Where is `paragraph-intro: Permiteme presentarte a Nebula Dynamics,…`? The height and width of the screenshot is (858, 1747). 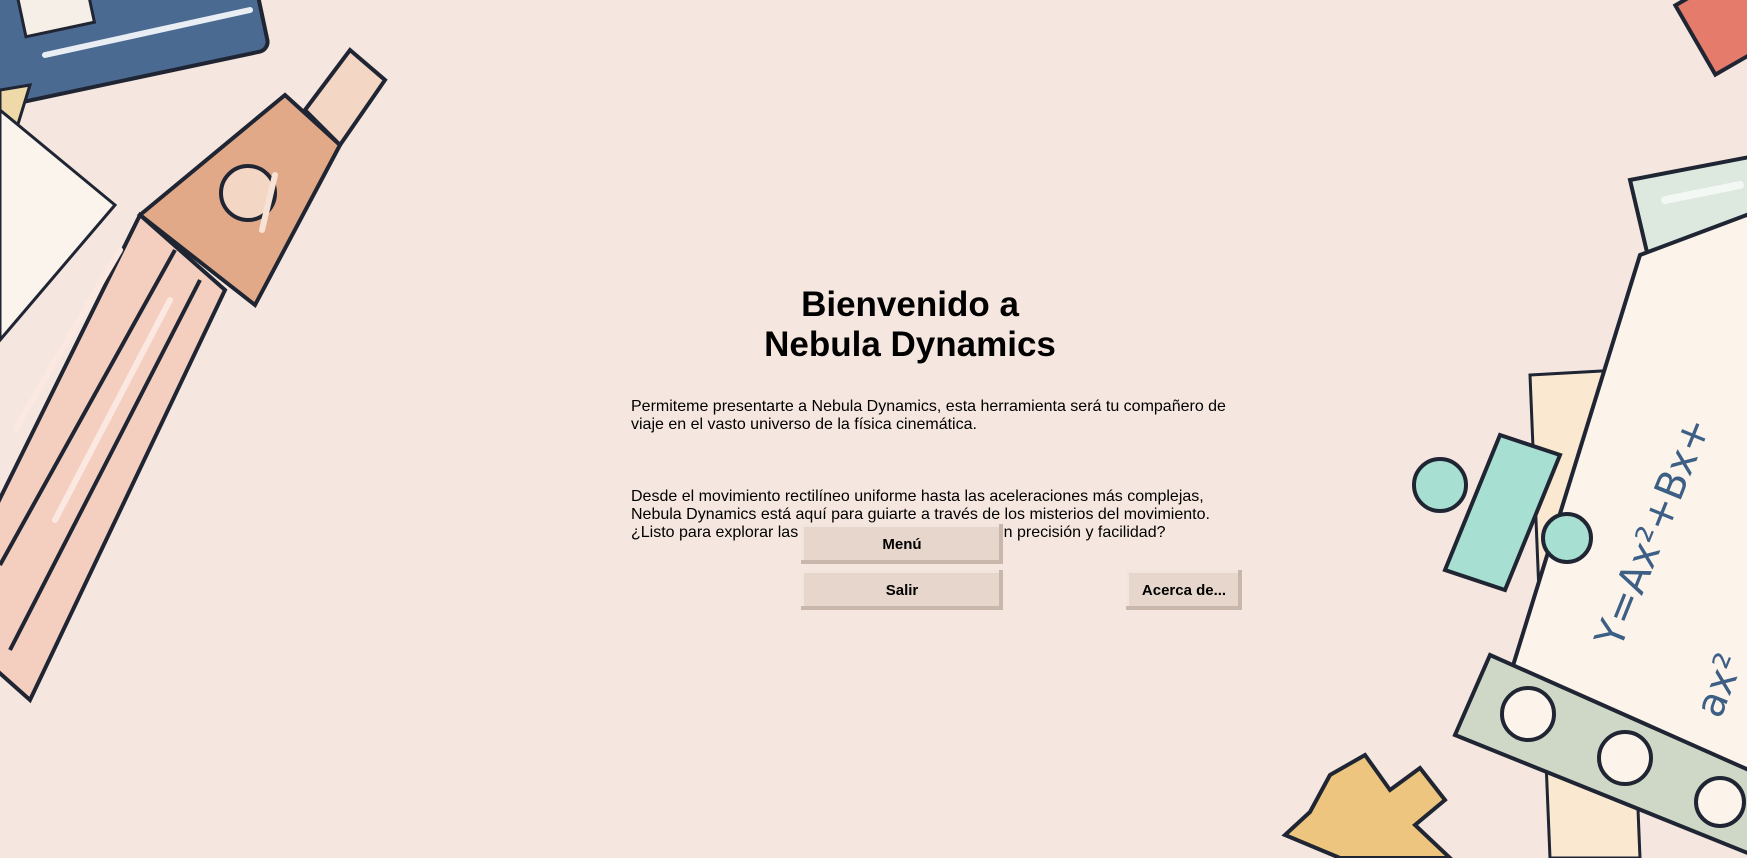
paragraph-intro: Permiteme presentarte a Nebula Dynamics,… is located at coordinates (928, 415).